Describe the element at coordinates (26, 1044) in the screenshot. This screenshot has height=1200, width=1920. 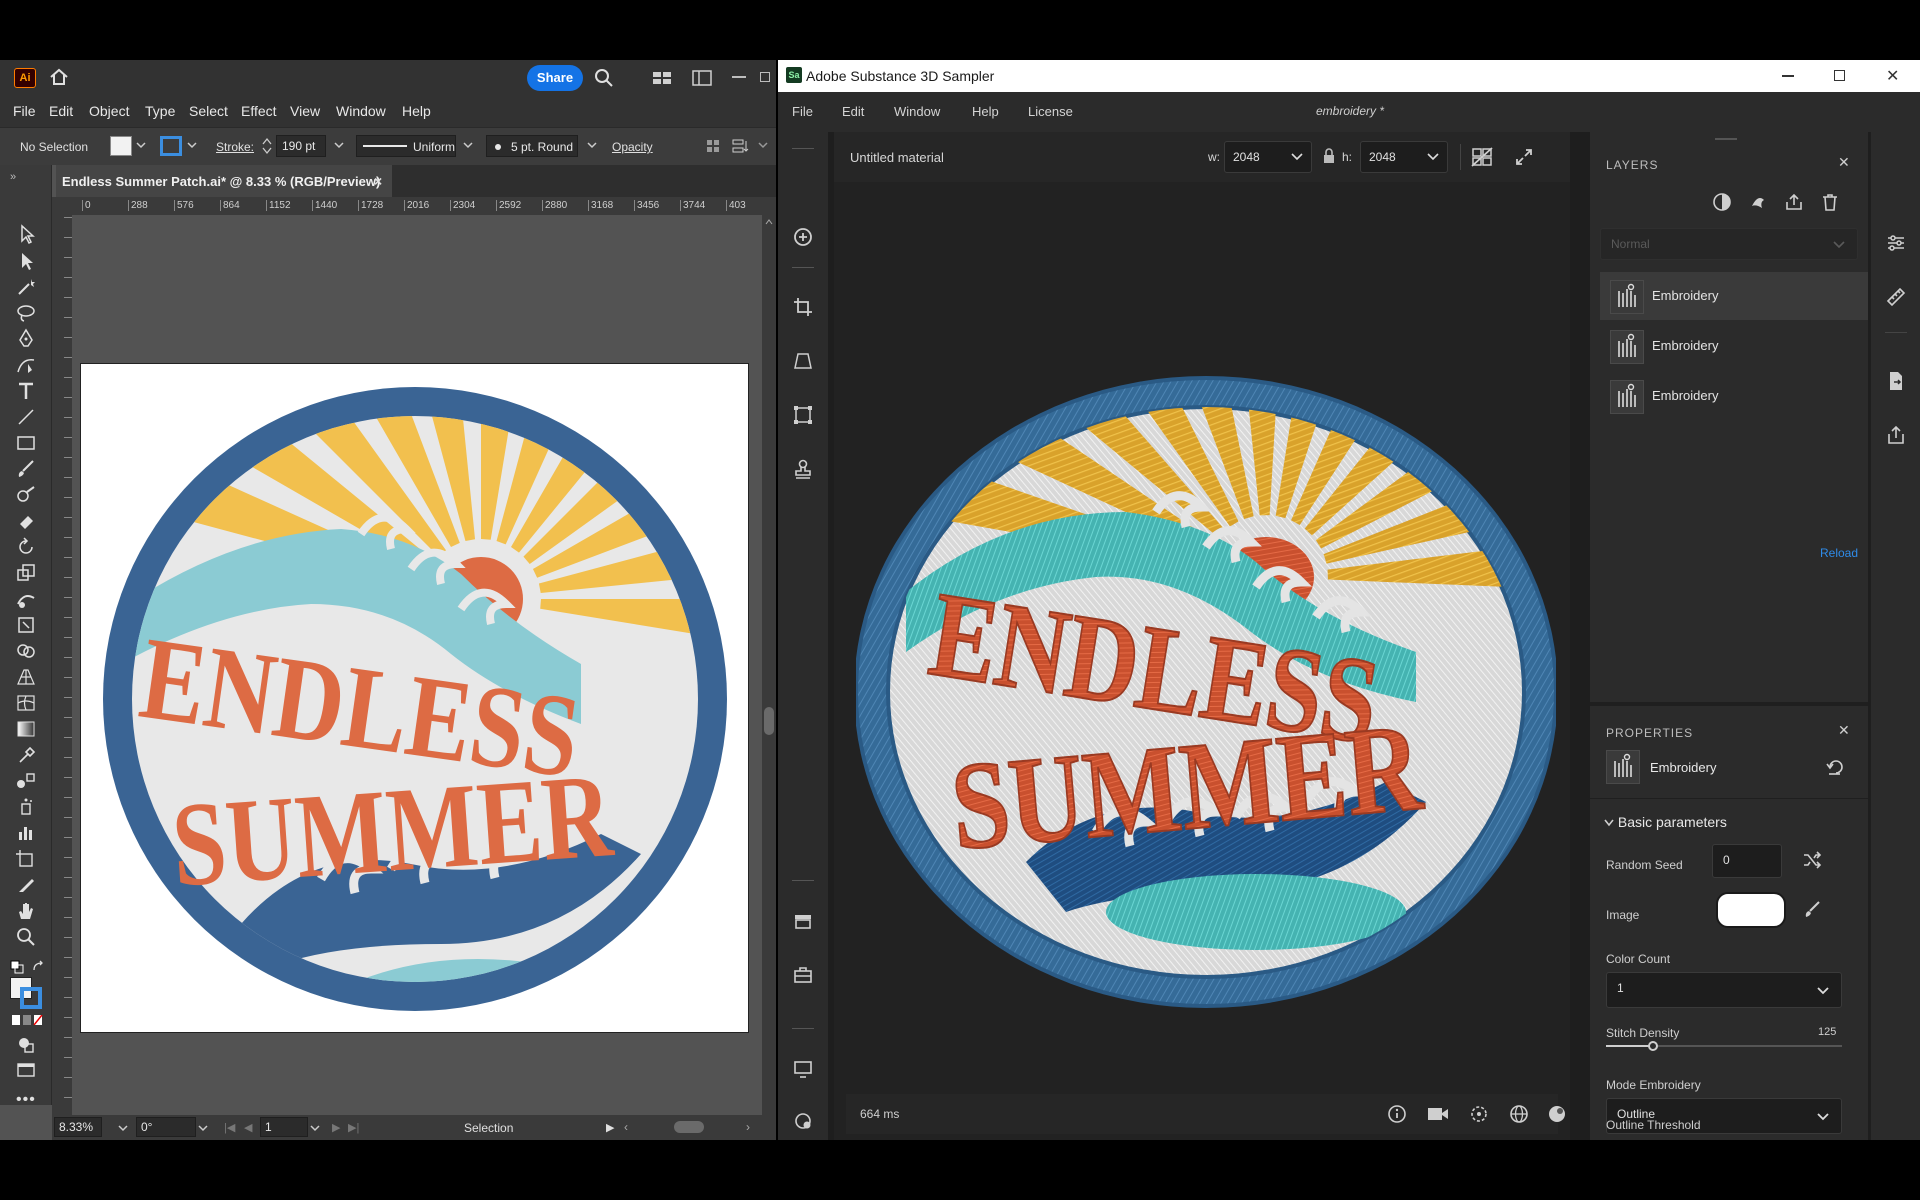
I see `draw-mode-icon` at that location.